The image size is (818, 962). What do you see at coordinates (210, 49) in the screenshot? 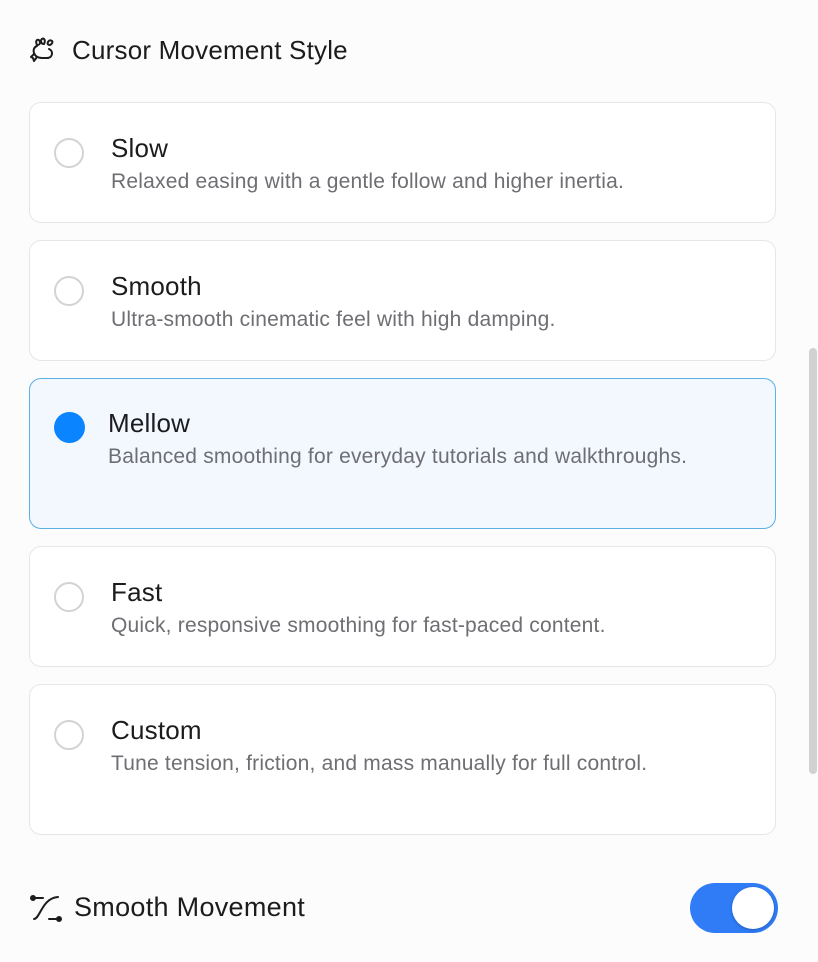
I see `section-title: Cursor Movement Style` at bounding box center [210, 49].